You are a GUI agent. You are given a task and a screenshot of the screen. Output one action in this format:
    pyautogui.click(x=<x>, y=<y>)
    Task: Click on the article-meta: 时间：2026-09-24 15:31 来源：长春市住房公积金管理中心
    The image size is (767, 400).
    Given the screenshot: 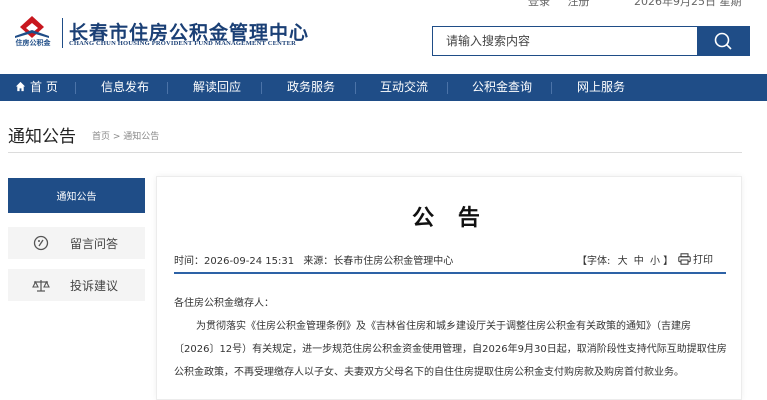 What is the action you would take?
    pyautogui.click(x=316, y=259)
    